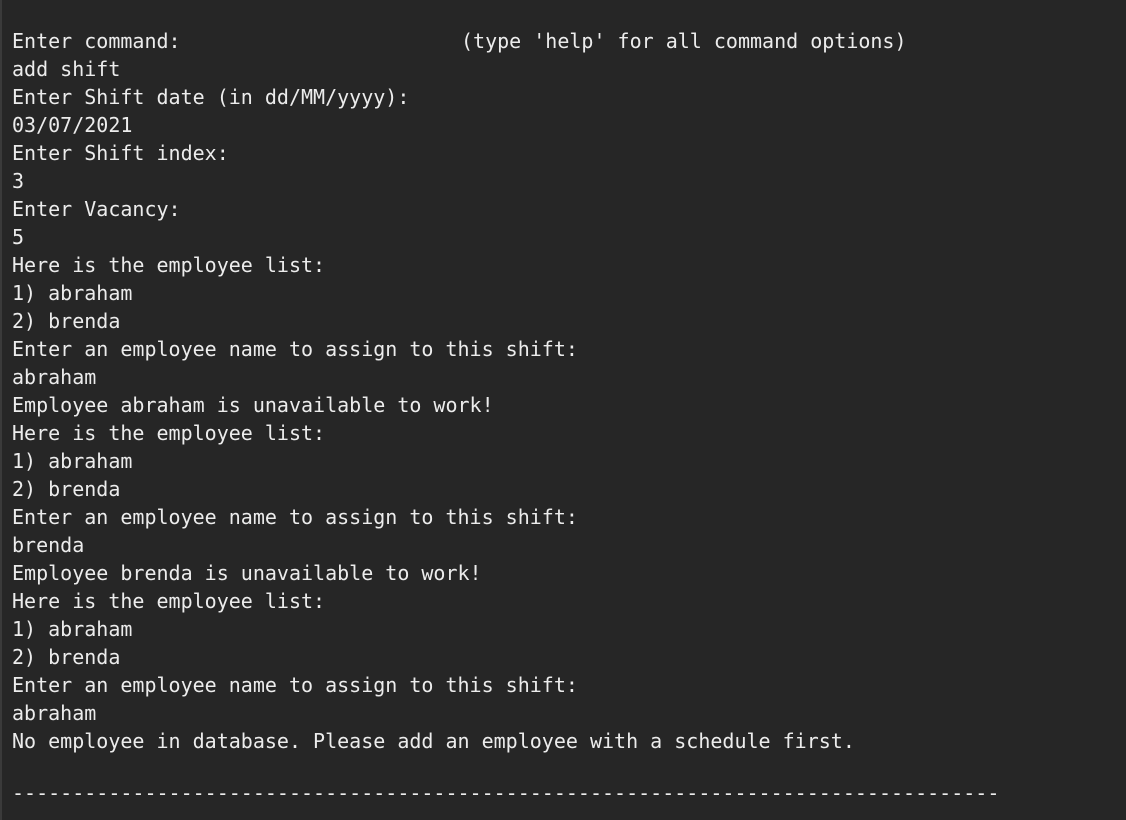 The height and width of the screenshot is (820, 1126). What do you see at coordinates (120, 153) in the screenshot?
I see `output-line: Enter Shift index:` at bounding box center [120, 153].